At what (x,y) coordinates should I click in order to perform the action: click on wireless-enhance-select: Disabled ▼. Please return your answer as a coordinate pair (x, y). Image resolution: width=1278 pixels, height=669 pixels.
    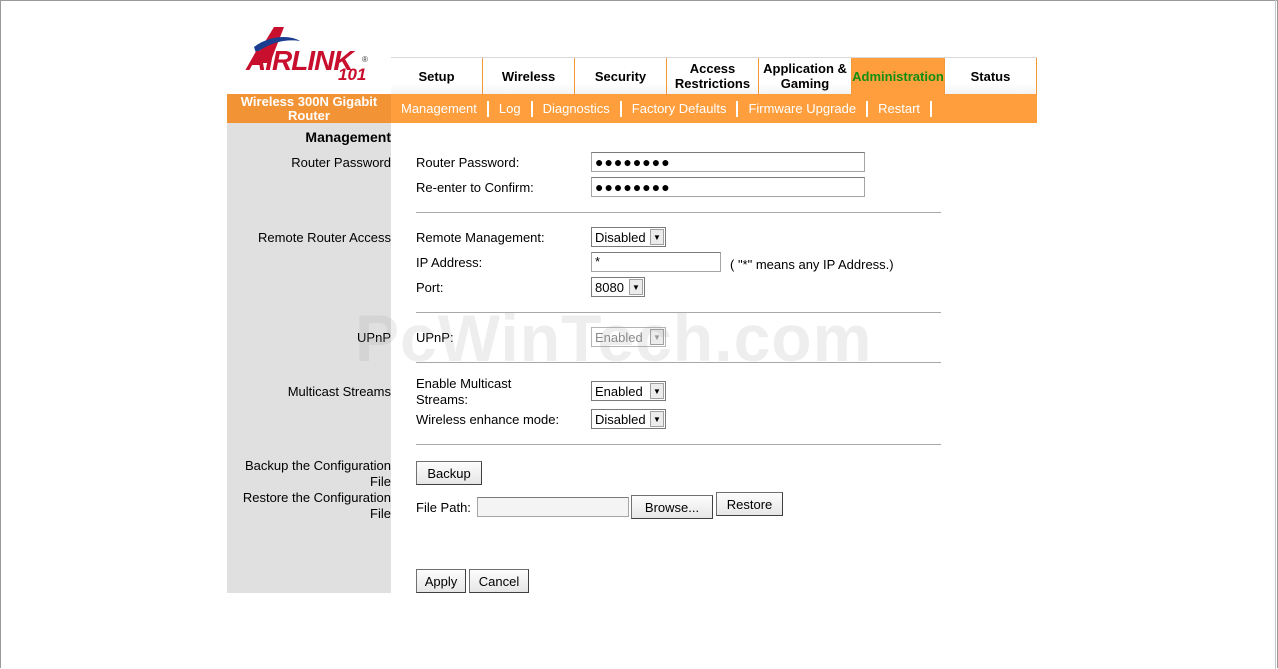
    Looking at the image, I should click on (628, 419).